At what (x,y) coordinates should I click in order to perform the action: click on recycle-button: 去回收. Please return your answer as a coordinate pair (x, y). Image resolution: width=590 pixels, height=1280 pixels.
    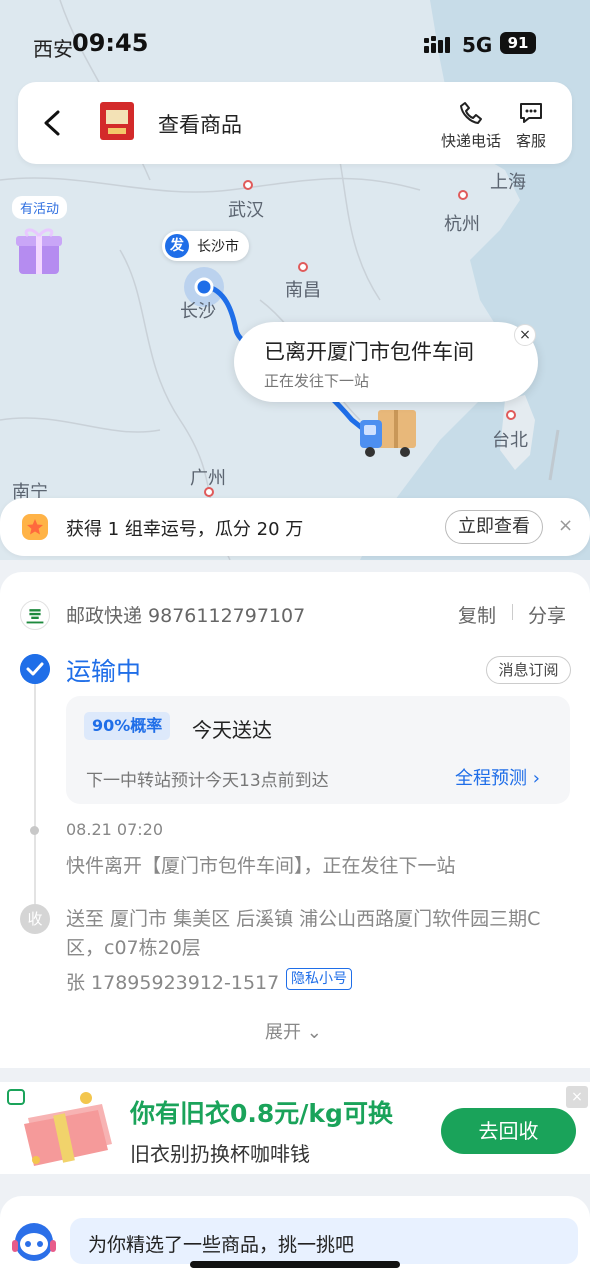
    Looking at the image, I should click on (508, 1131).